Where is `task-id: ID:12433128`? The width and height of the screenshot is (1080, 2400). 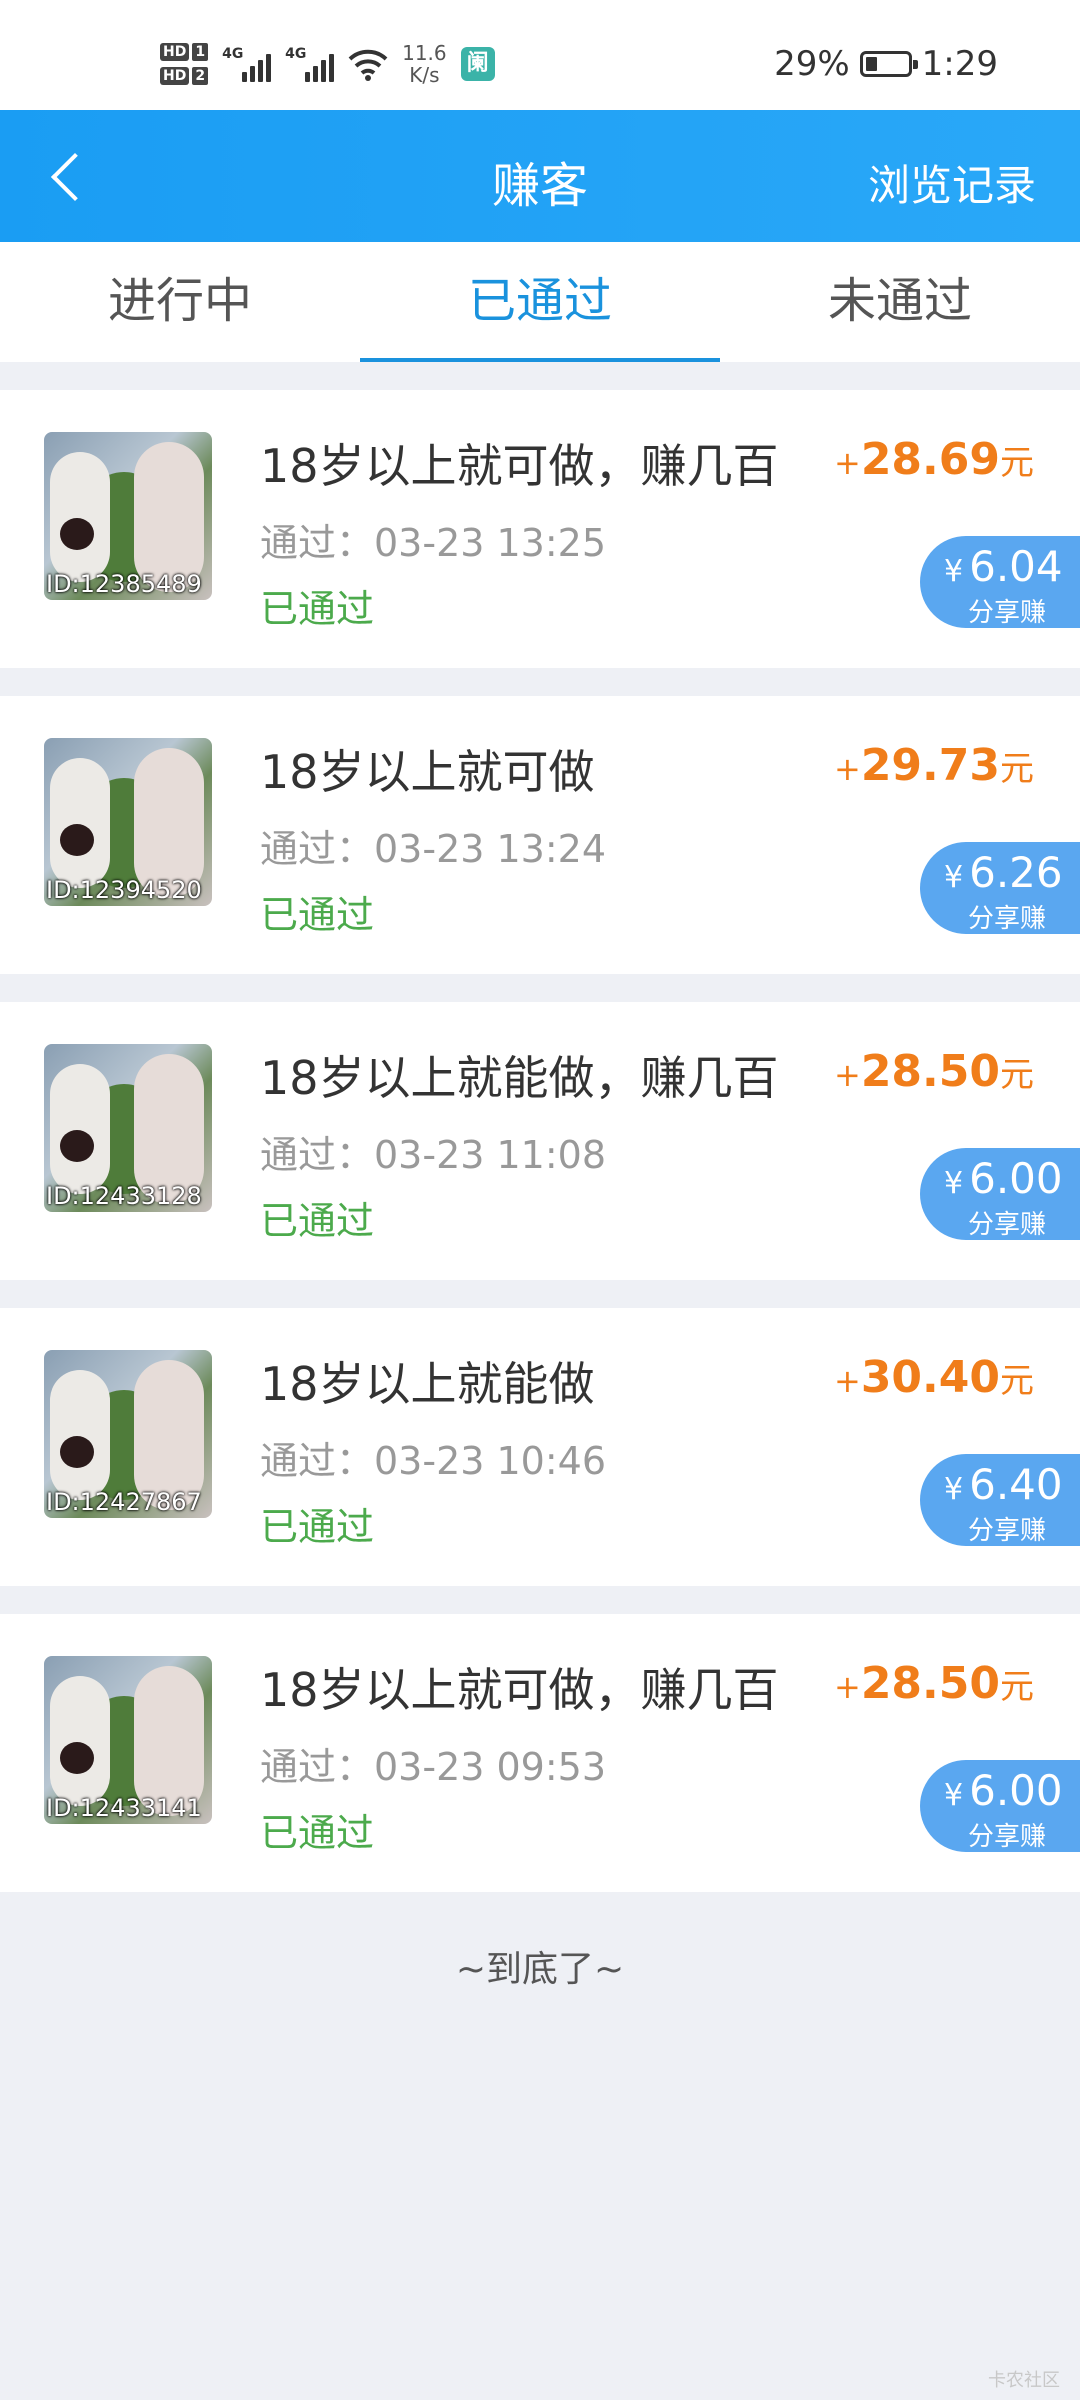 task-id: ID:12433128 is located at coordinates (124, 1196).